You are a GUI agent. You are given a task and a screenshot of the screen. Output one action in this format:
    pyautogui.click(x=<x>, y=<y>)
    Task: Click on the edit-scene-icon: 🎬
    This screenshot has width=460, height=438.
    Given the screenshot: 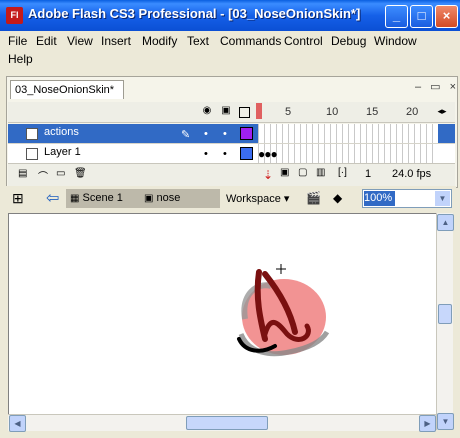 What is the action you would take?
    pyautogui.click(x=313, y=198)
    